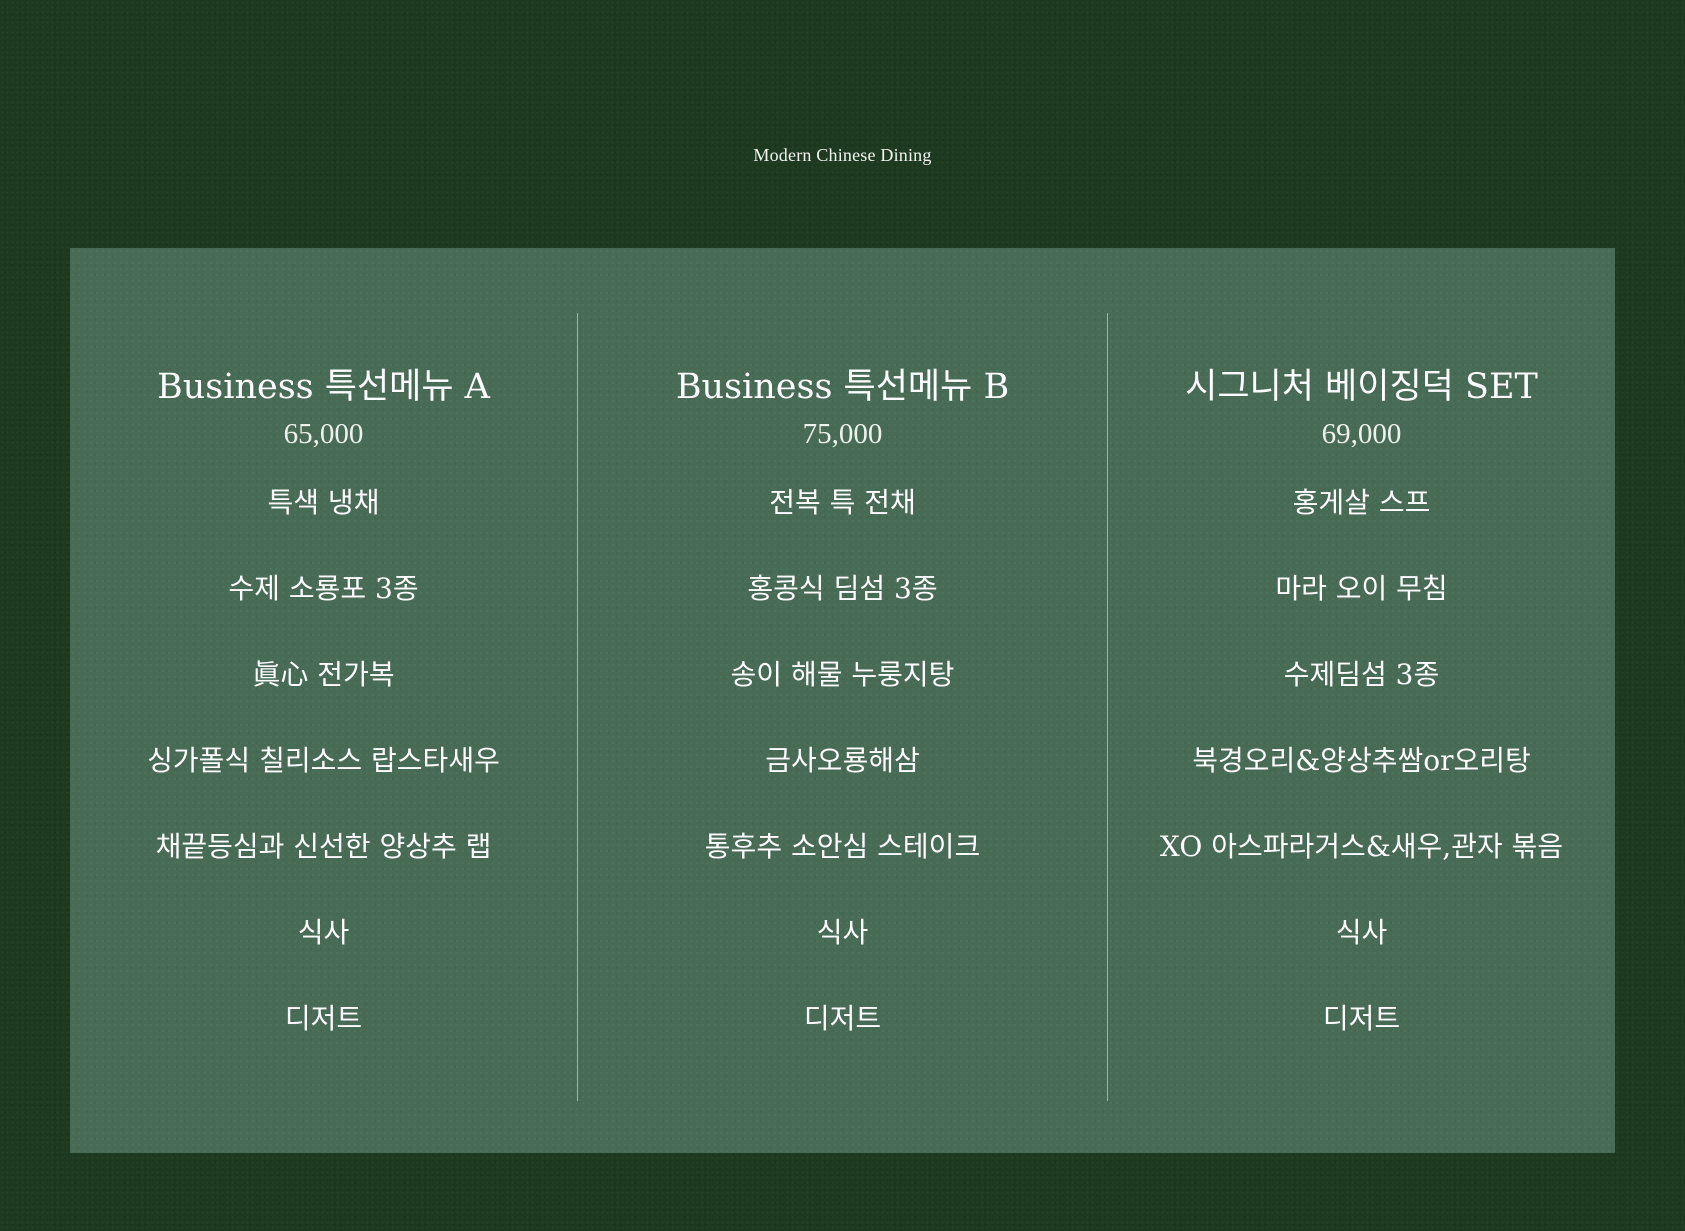  Describe the element at coordinates (1361, 434) in the screenshot. I see `menu-price: 69,000` at that location.